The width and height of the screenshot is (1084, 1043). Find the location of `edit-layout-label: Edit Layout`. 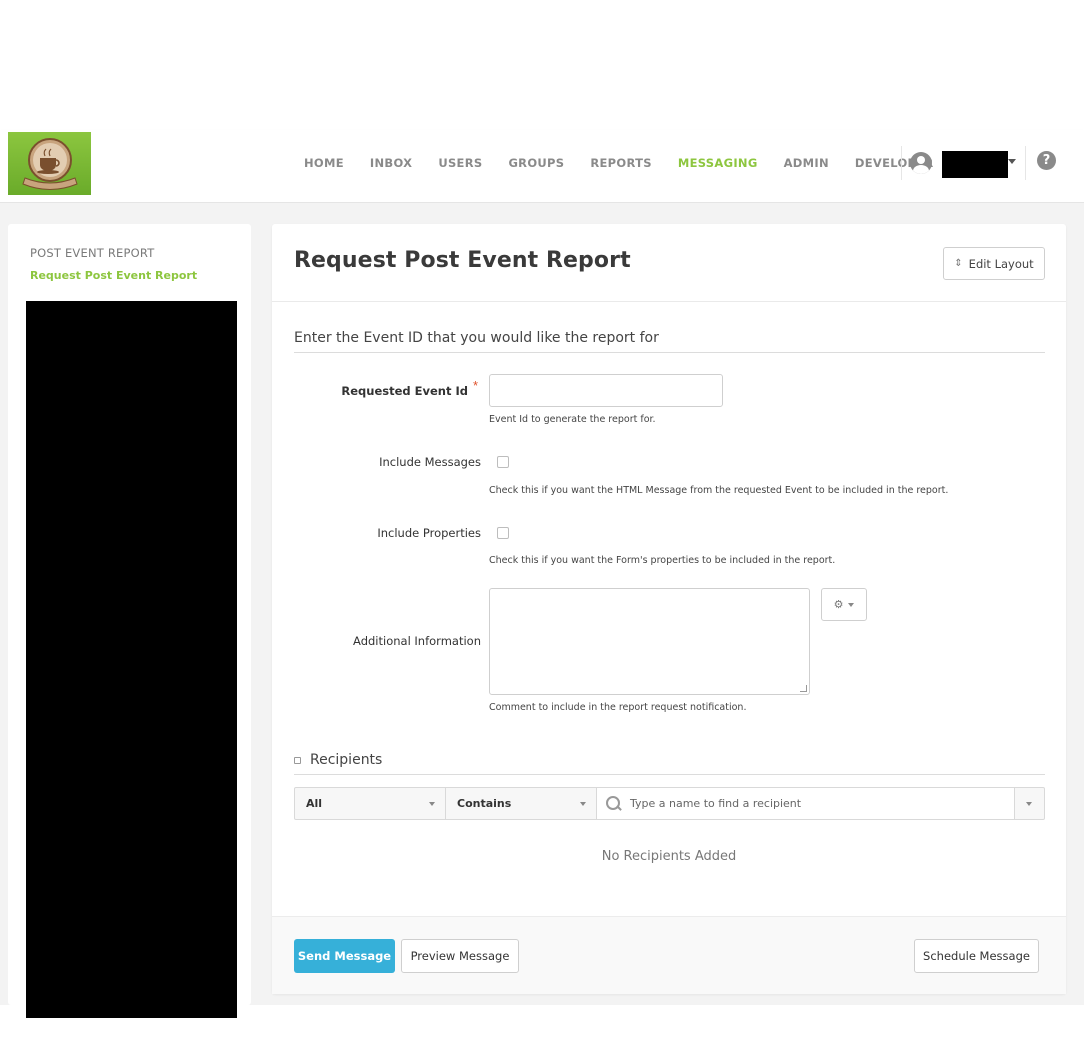

edit-layout-label: Edit Layout is located at coordinates (1001, 263).